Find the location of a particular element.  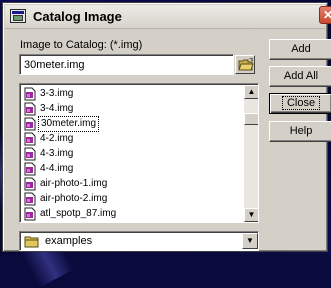

scroll-down-button: ▼ is located at coordinates (251, 215).